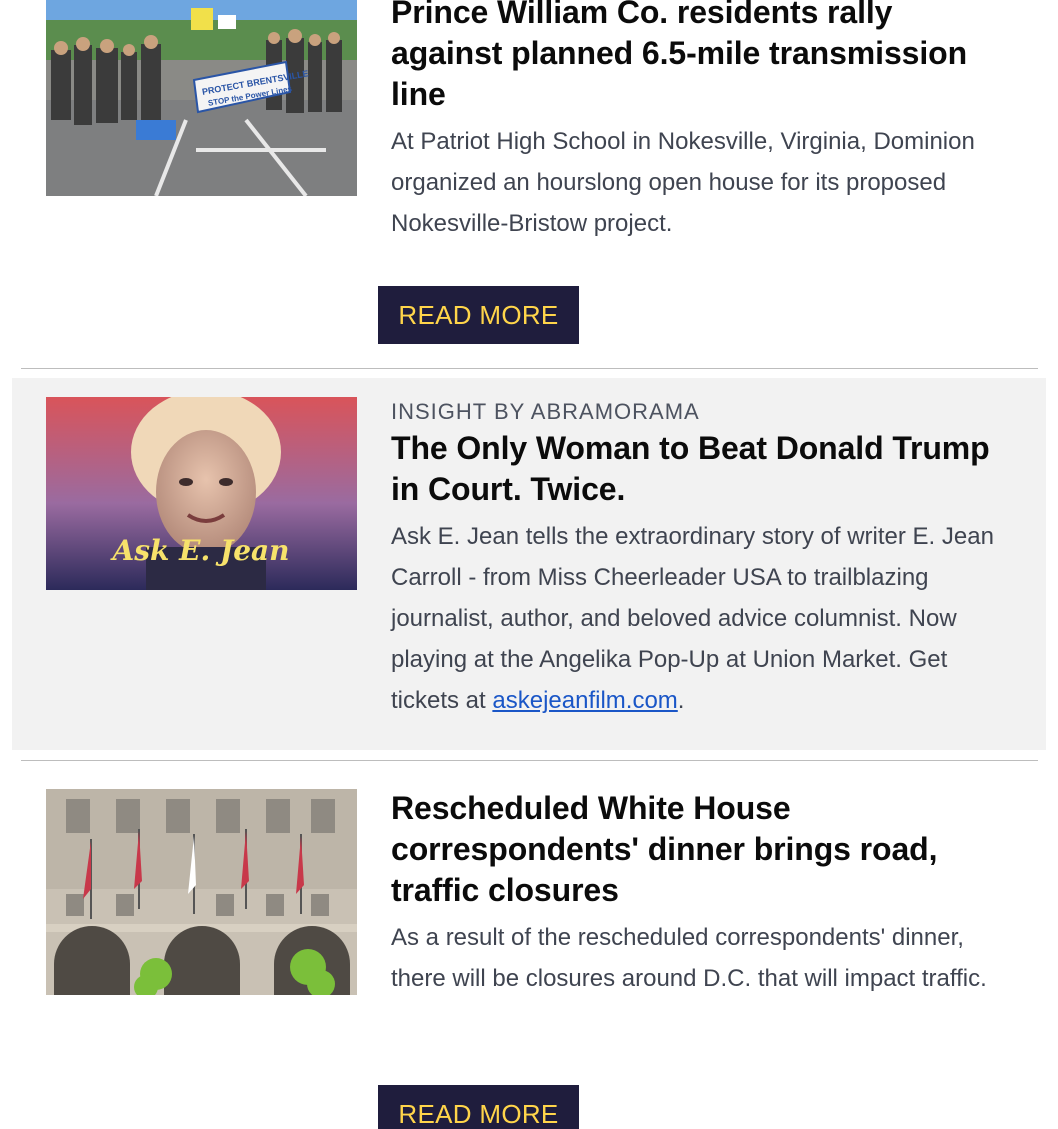  Describe the element at coordinates (199, 550) in the screenshot. I see `ask-e-jean-title-art: Ask E. Jean` at that location.